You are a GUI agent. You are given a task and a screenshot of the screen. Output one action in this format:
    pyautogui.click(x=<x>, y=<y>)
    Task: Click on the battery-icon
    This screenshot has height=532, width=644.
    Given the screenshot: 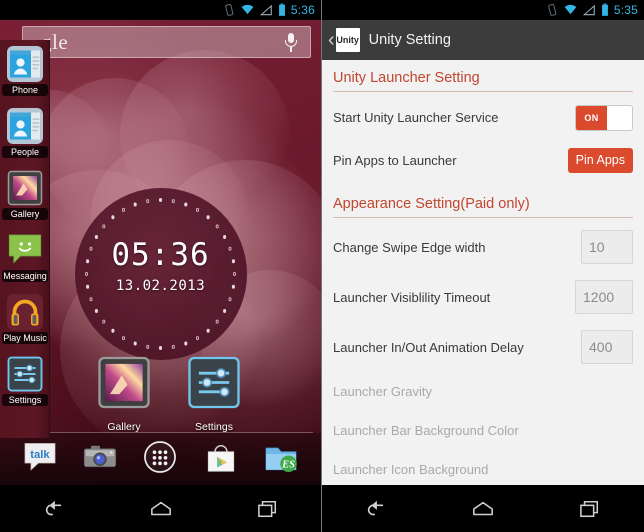 What is the action you would take?
    pyautogui.click(x=281, y=9)
    